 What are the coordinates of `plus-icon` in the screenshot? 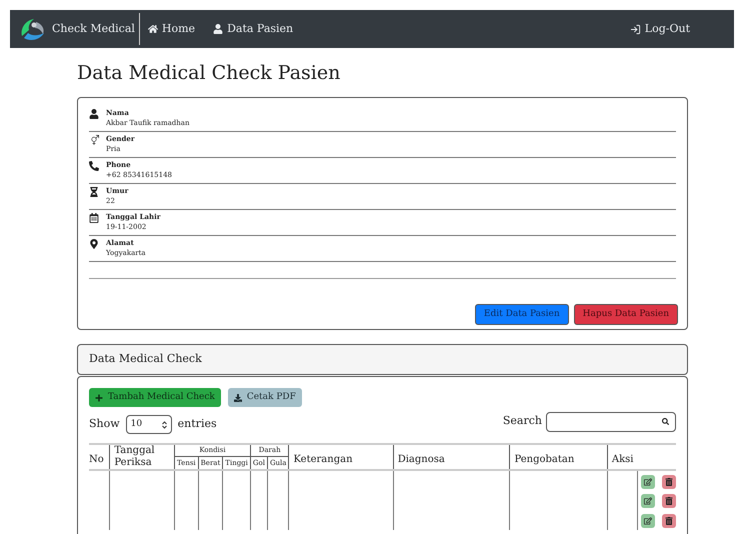 It's located at (99, 398).